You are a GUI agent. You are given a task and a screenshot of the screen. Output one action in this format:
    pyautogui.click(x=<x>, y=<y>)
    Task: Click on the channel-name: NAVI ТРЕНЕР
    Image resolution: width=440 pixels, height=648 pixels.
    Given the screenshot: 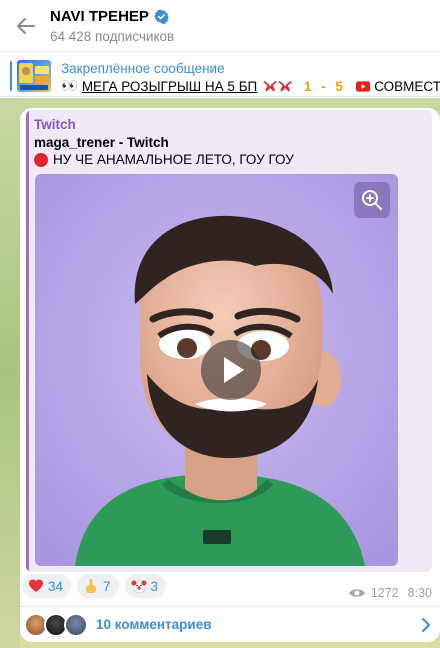 What is the action you would take?
    pyautogui.click(x=99, y=16)
    